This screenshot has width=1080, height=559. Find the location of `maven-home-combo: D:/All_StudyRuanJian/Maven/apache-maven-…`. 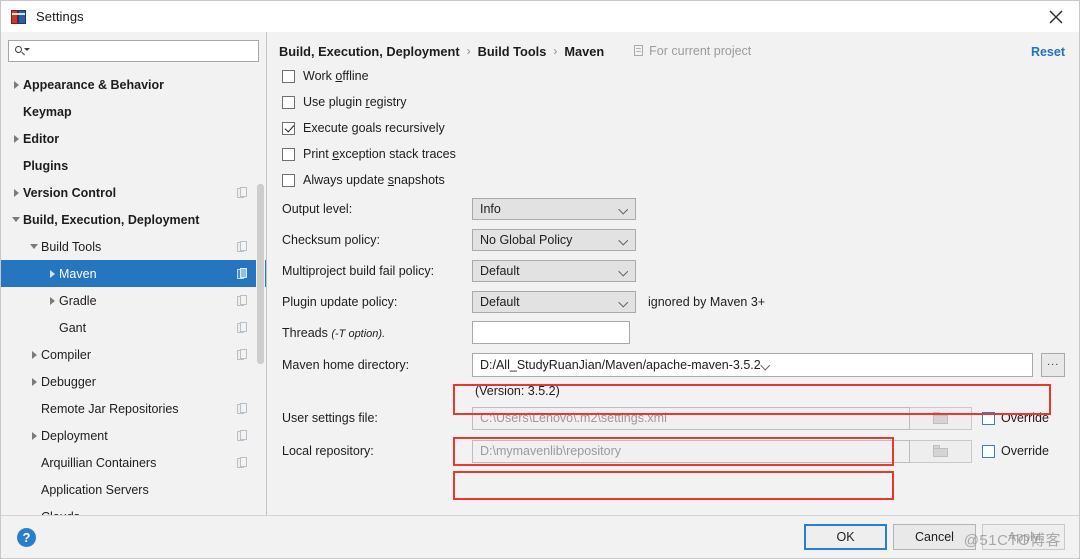

maven-home-combo: D:/All_StudyRuanJian/Maven/apache-maven-… is located at coordinates (753, 364).